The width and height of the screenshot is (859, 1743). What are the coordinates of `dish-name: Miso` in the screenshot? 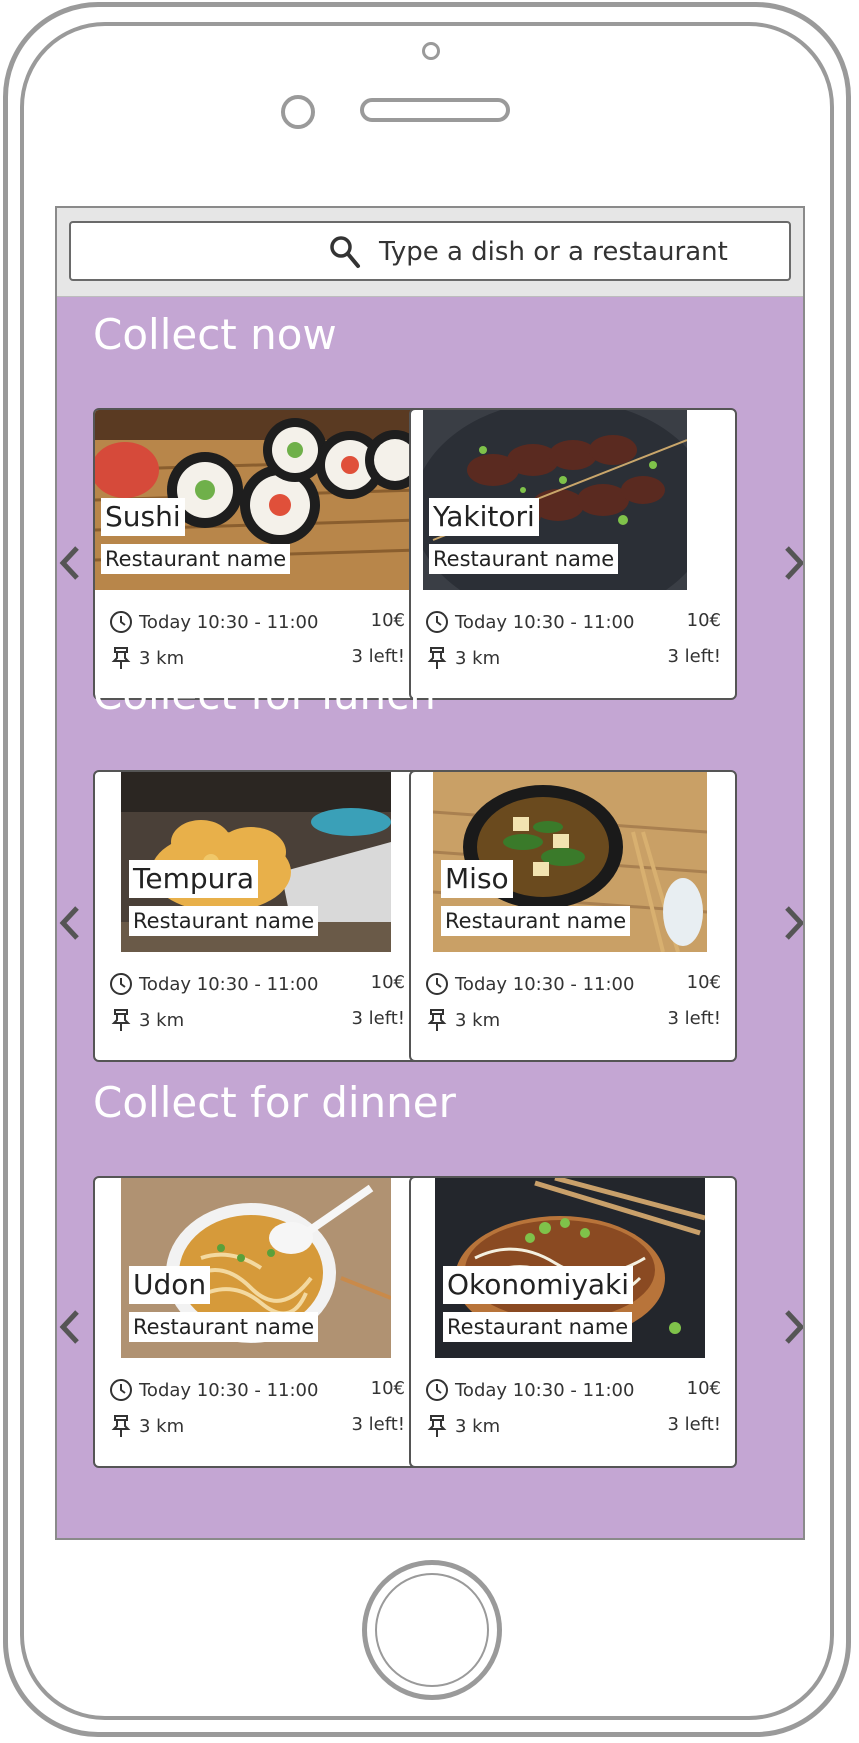 It's located at (477, 879).